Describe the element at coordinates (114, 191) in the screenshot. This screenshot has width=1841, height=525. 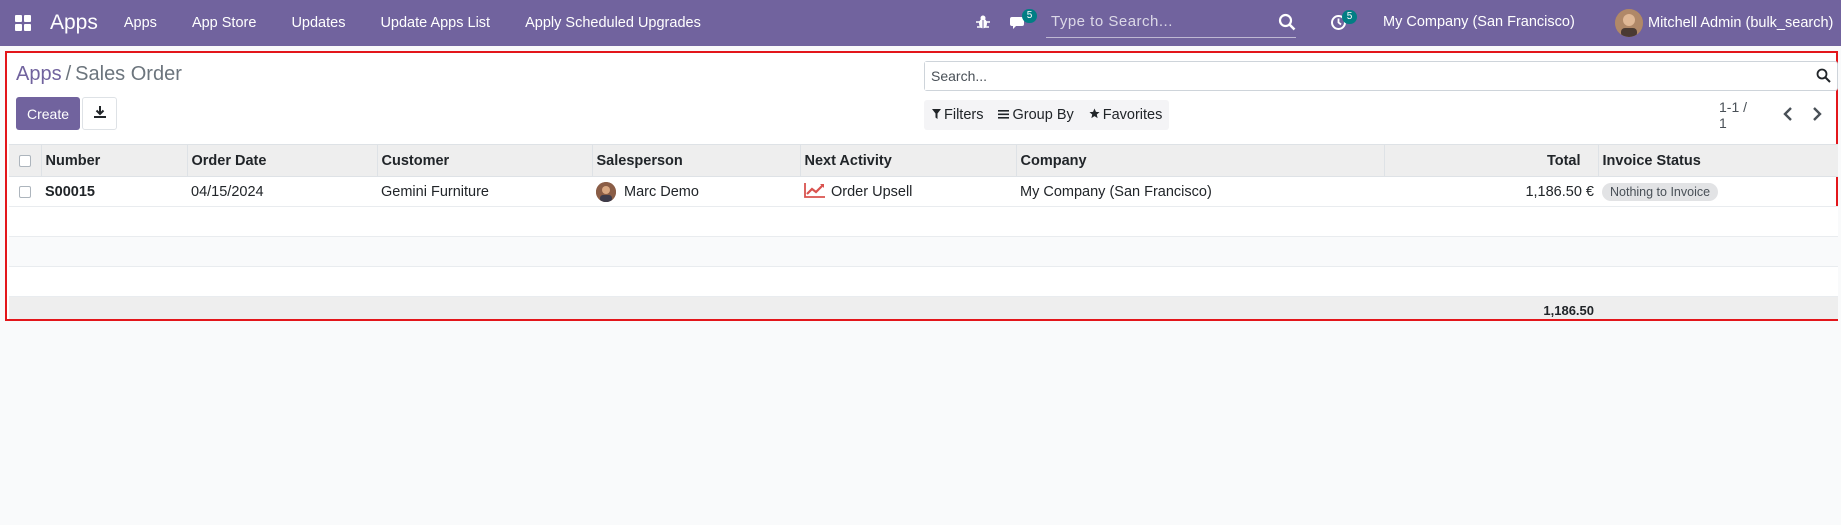
I see `cell-number: S00015` at that location.